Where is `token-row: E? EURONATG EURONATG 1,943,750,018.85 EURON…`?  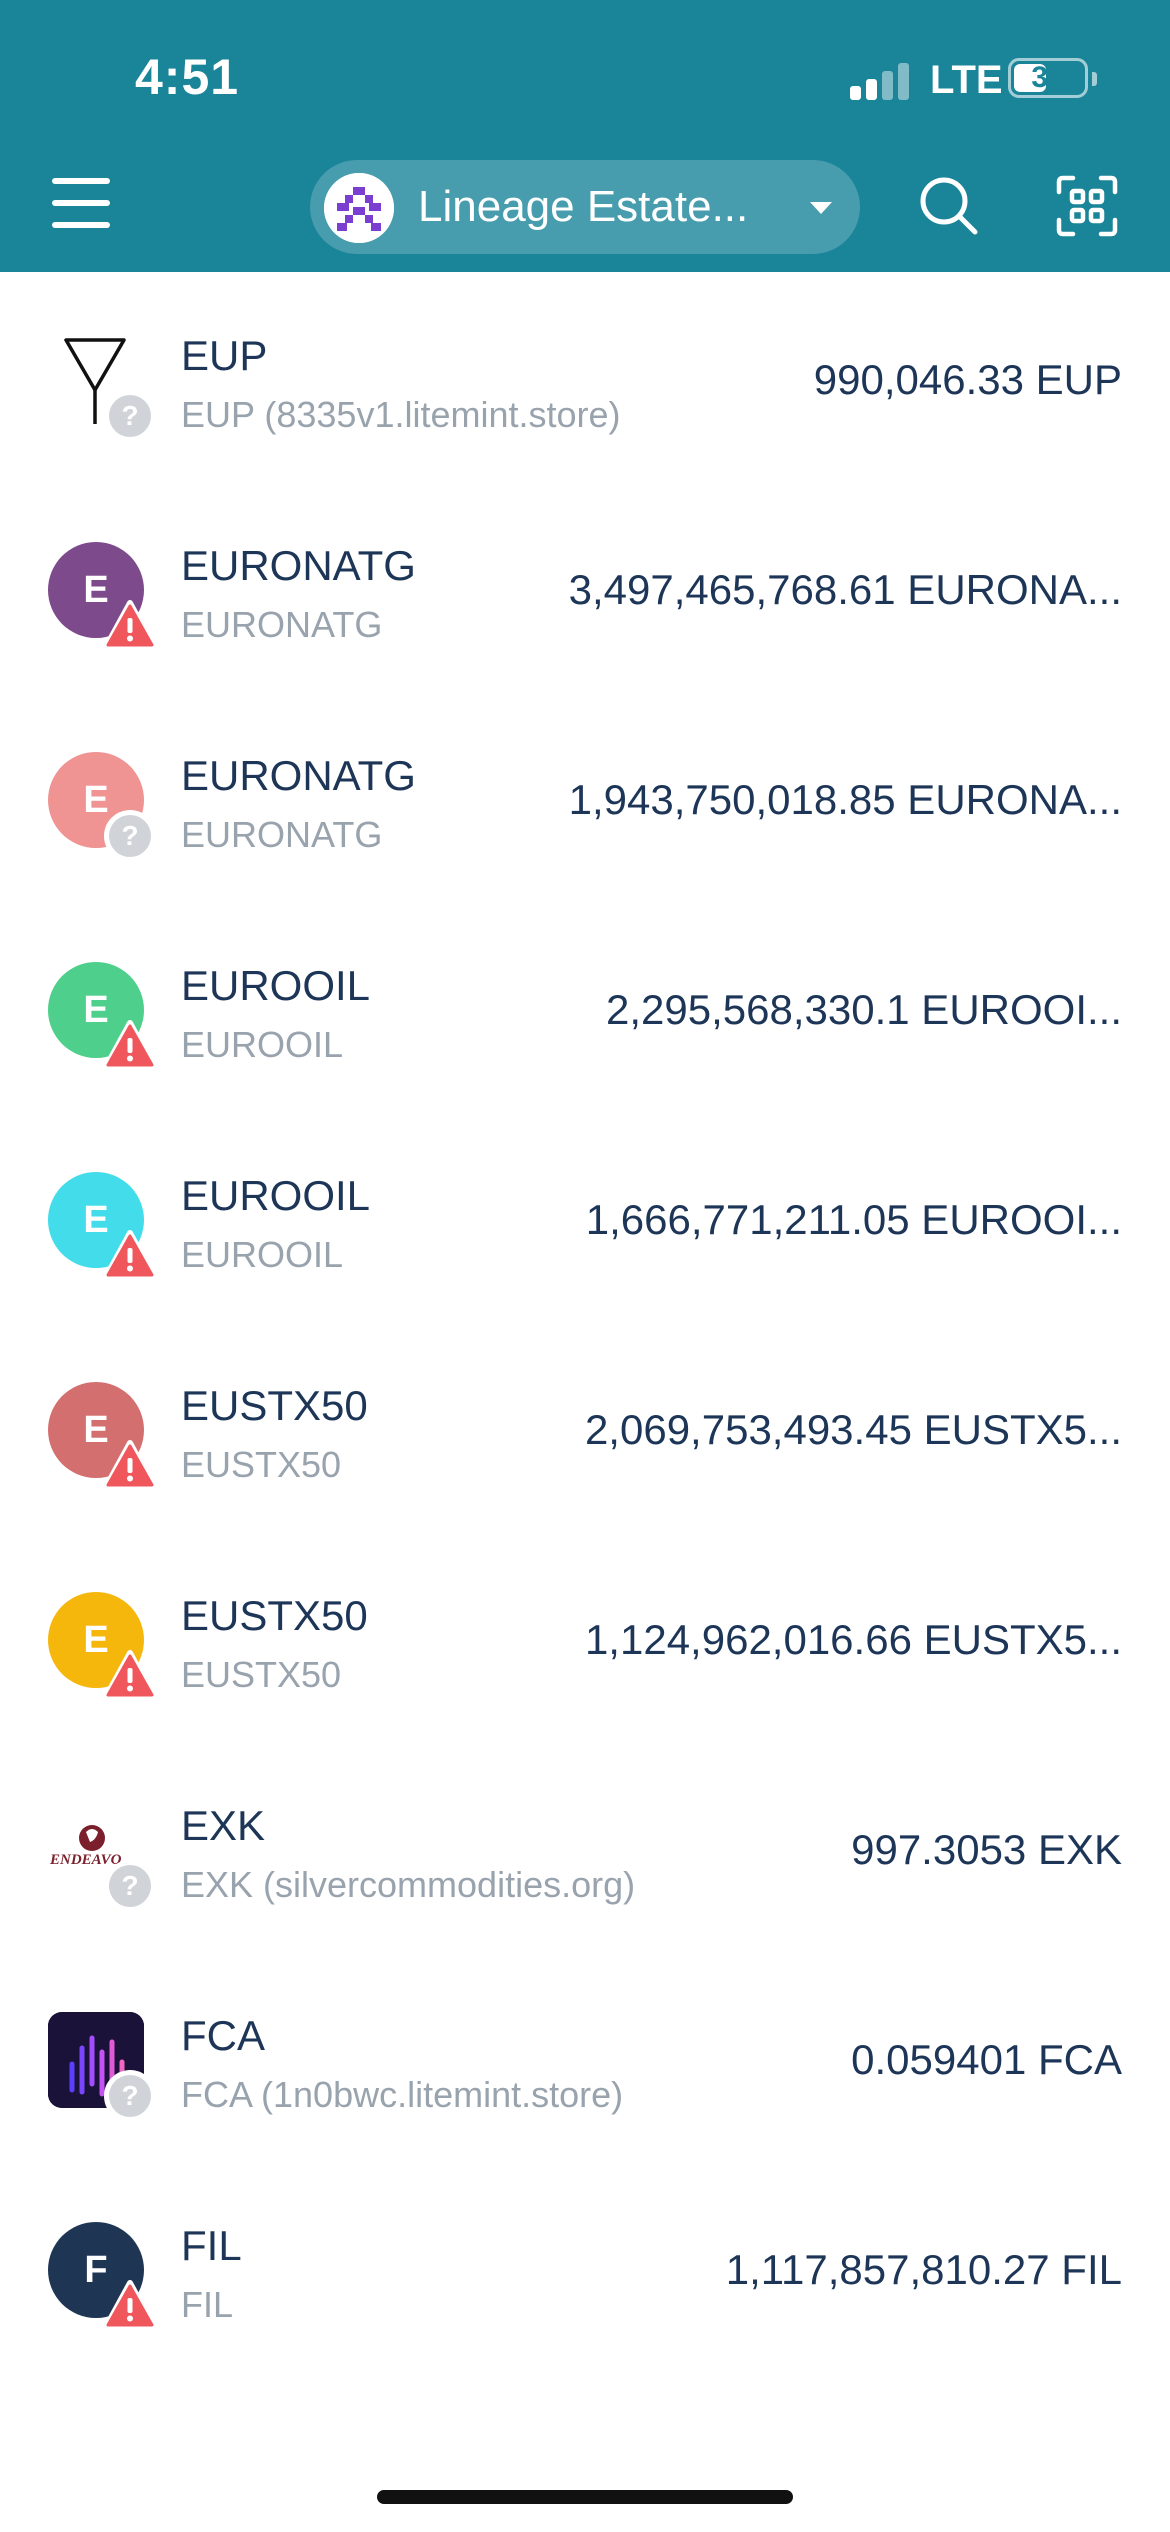
token-row: E? EURONATG EURONATG 1,943,750,018.85 EURON… is located at coordinates (585, 797).